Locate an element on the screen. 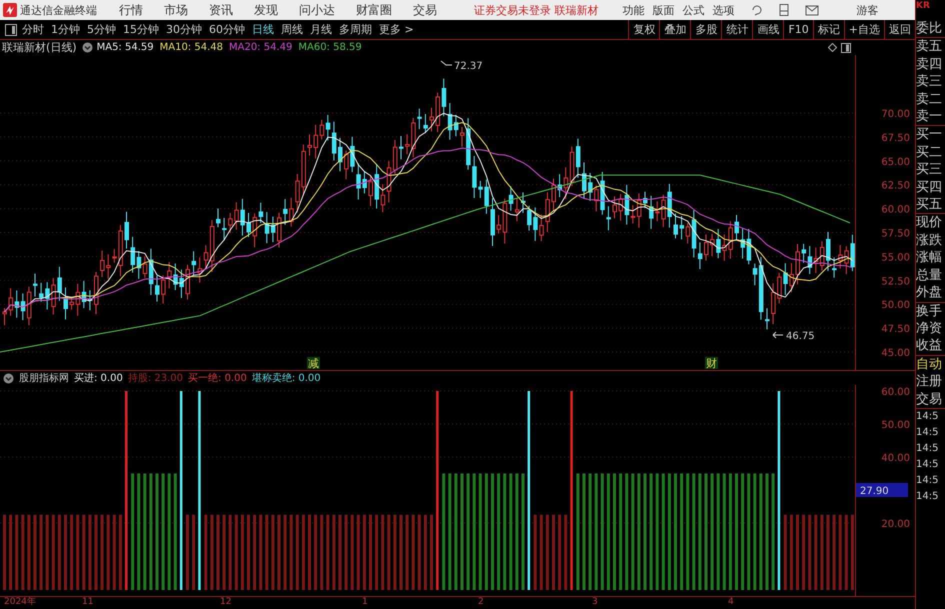 This screenshot has height=609, width=945. period-tab: 5分钟 is located at coordinates (101, 29).